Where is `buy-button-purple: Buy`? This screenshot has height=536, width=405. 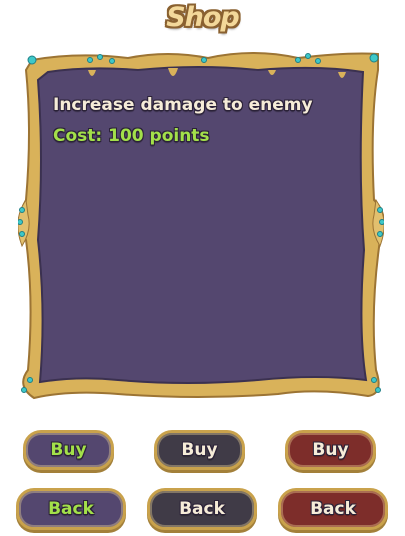
buy-button-purple: Buy is located at coordinates (68, 450).